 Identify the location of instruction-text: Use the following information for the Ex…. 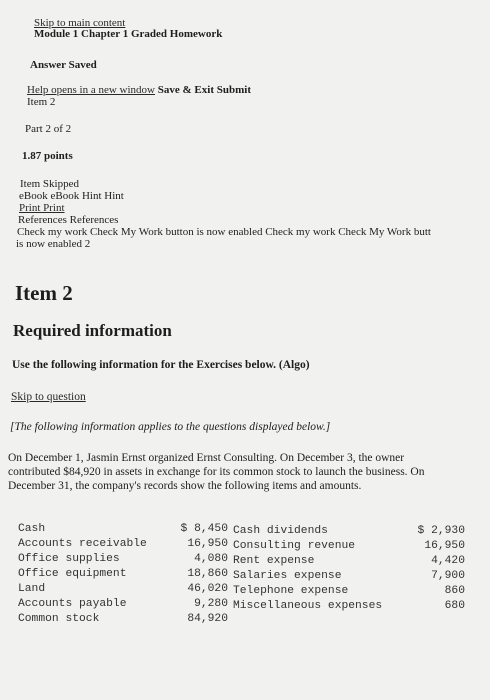
(161, 365).